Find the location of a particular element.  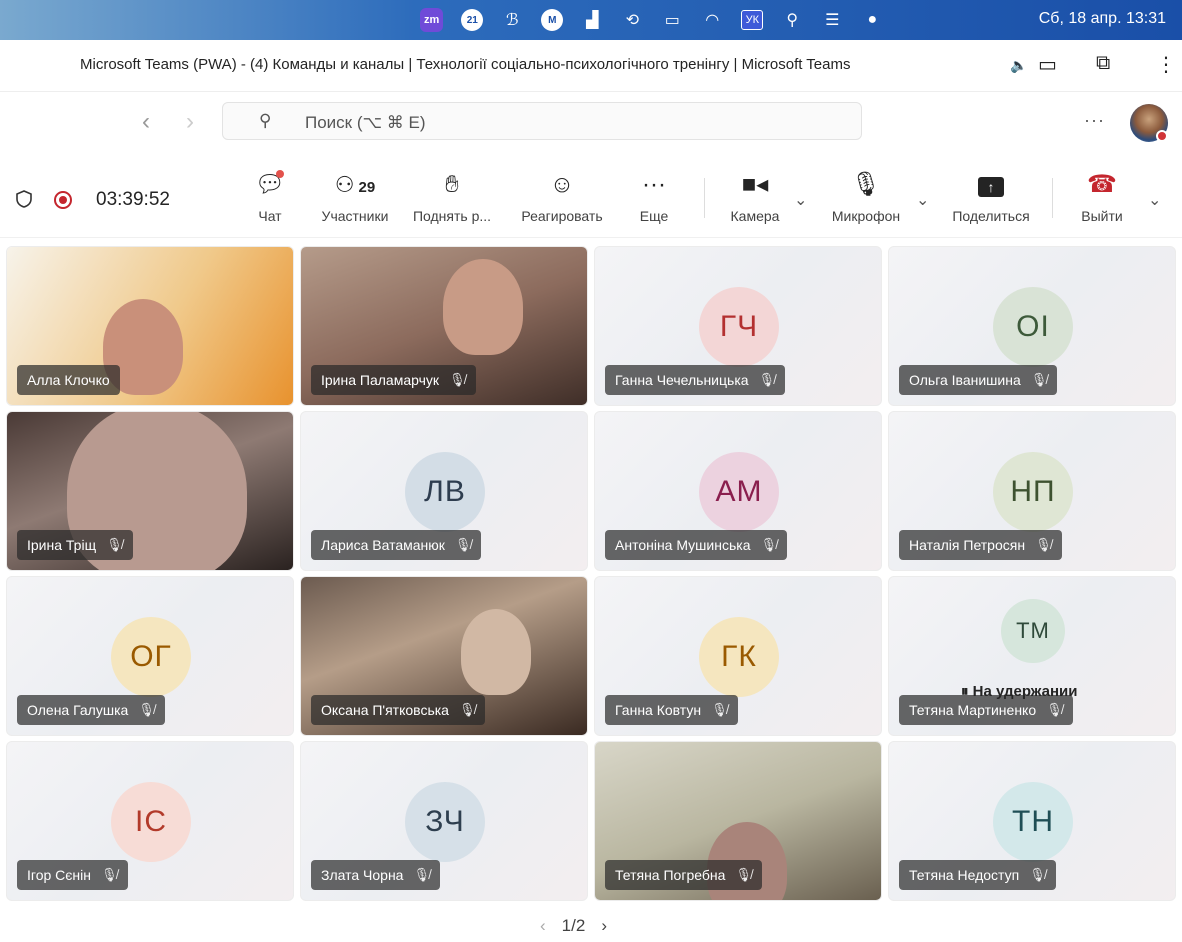

participant-initials-avatar: ОГ is located at coordinates (151, 657).